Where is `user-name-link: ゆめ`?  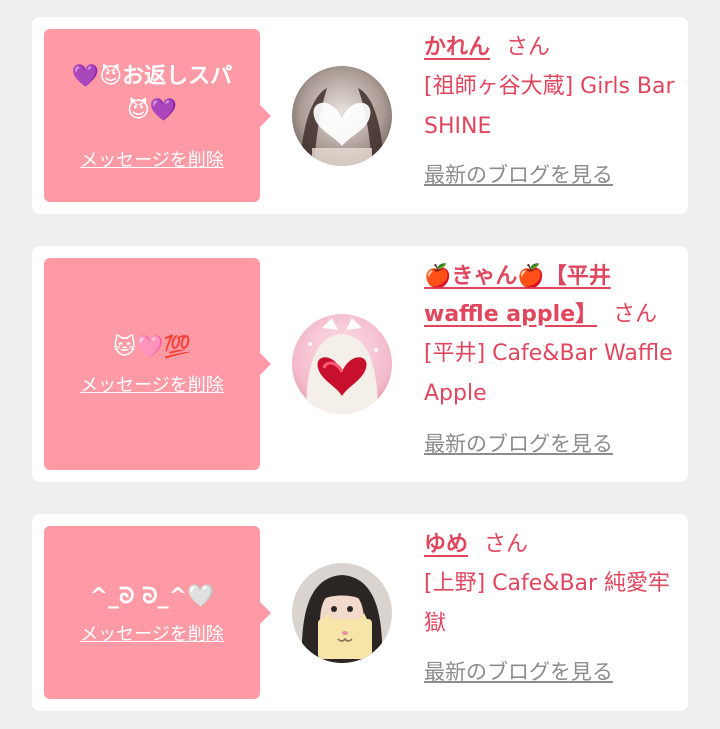 user-name-link: ゆめ is located at coordinates (446, 544).